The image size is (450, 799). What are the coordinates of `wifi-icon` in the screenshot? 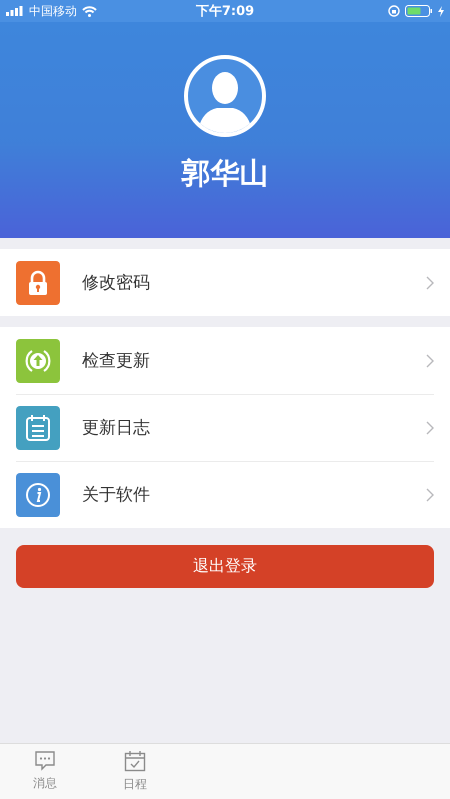 It's located at (89, 11).